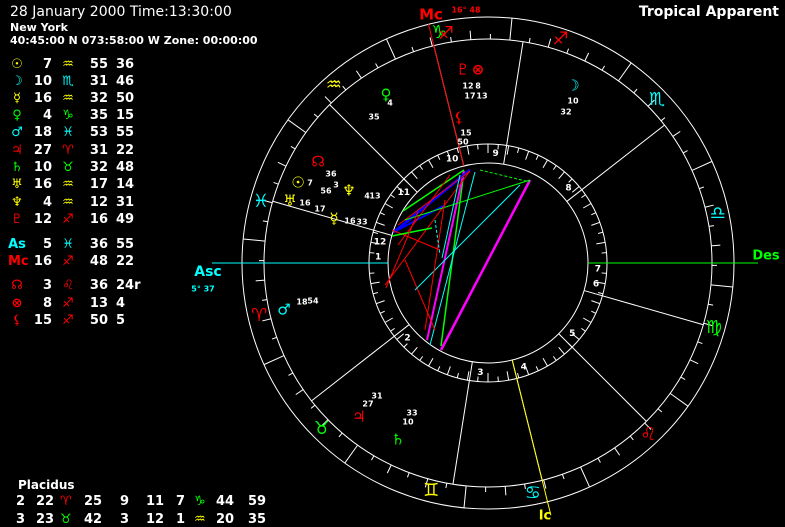 This screenshot has width=785, height=527. Describe the element at coordinates (431, 490) in the screenshot. I see `zodiac-sign-icon: ♊` at that location.